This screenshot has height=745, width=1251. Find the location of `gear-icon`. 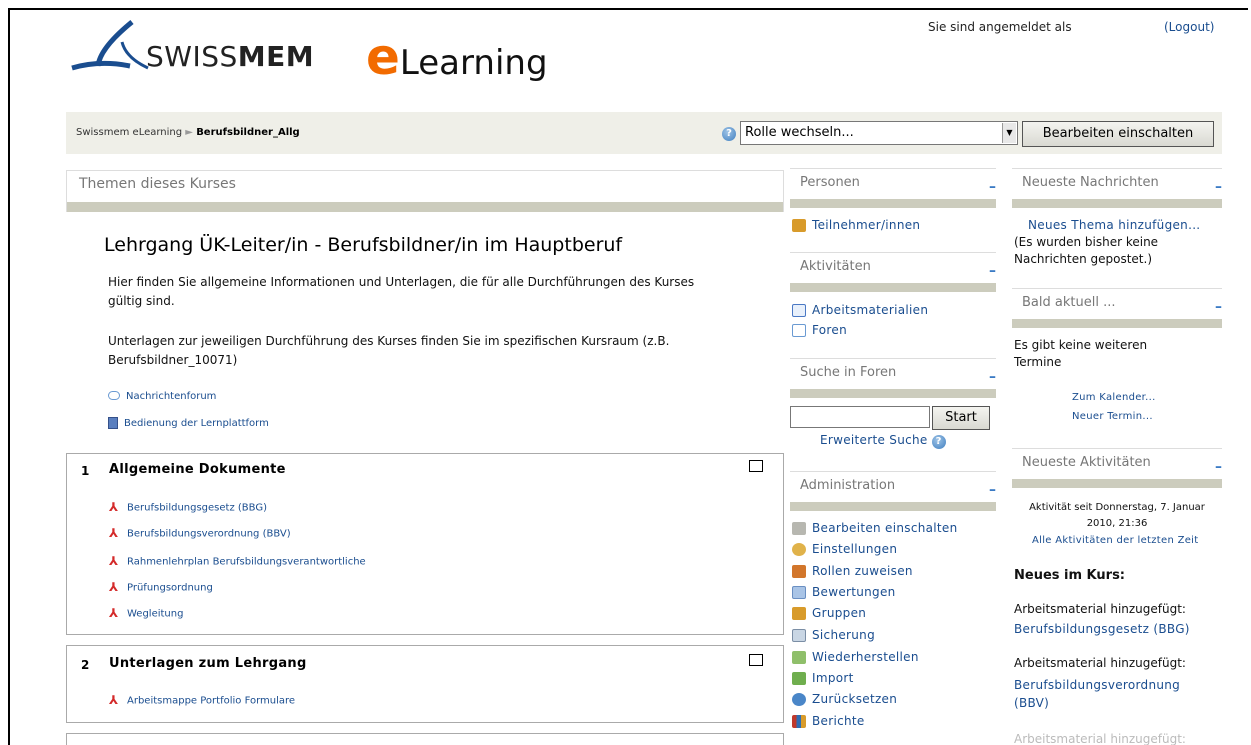

gear-icon is located at coordinates (799, 549).